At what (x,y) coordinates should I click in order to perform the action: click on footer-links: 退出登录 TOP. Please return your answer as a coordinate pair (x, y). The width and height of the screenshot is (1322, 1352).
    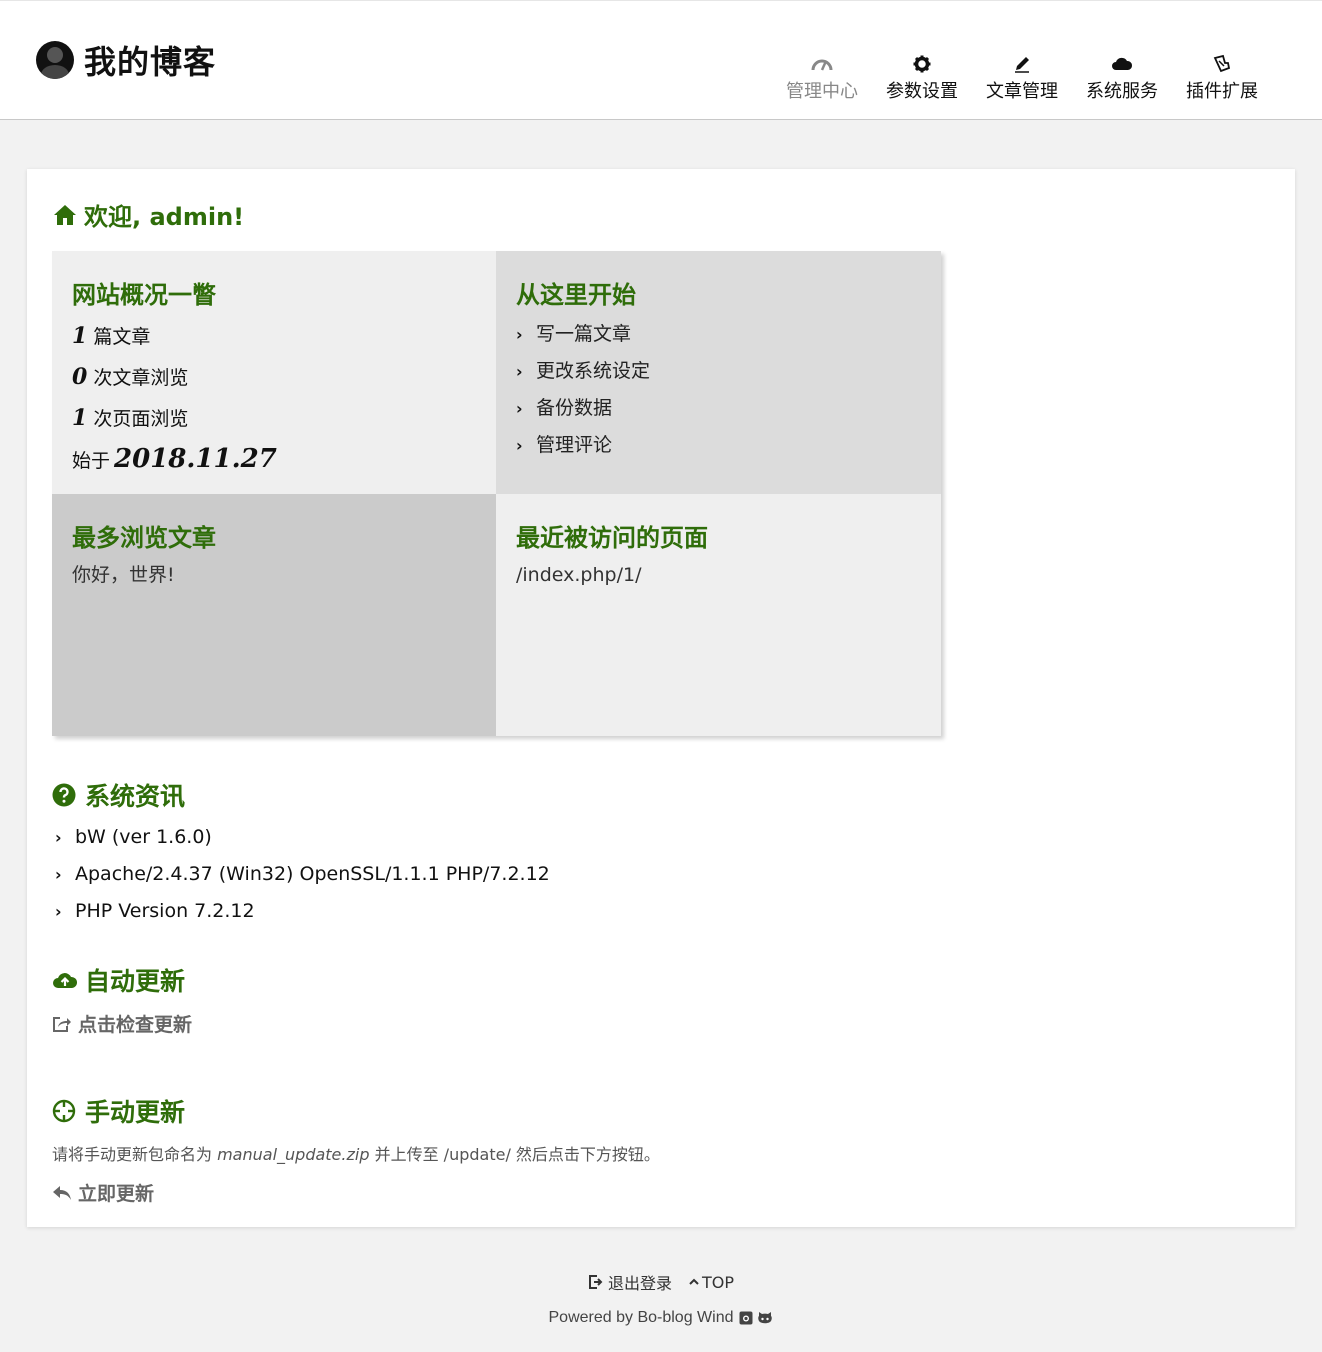
    Looking at the image, I should click on (661, 1282).